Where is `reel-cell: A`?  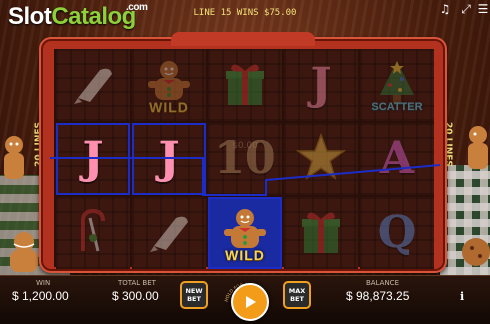 reel-cell: A is located at coordinates (397, 159).